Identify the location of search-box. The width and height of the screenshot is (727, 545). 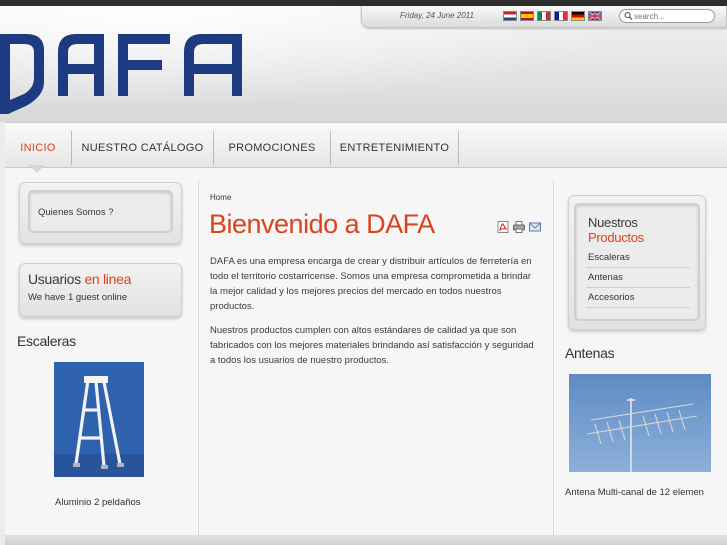
(667, 16).